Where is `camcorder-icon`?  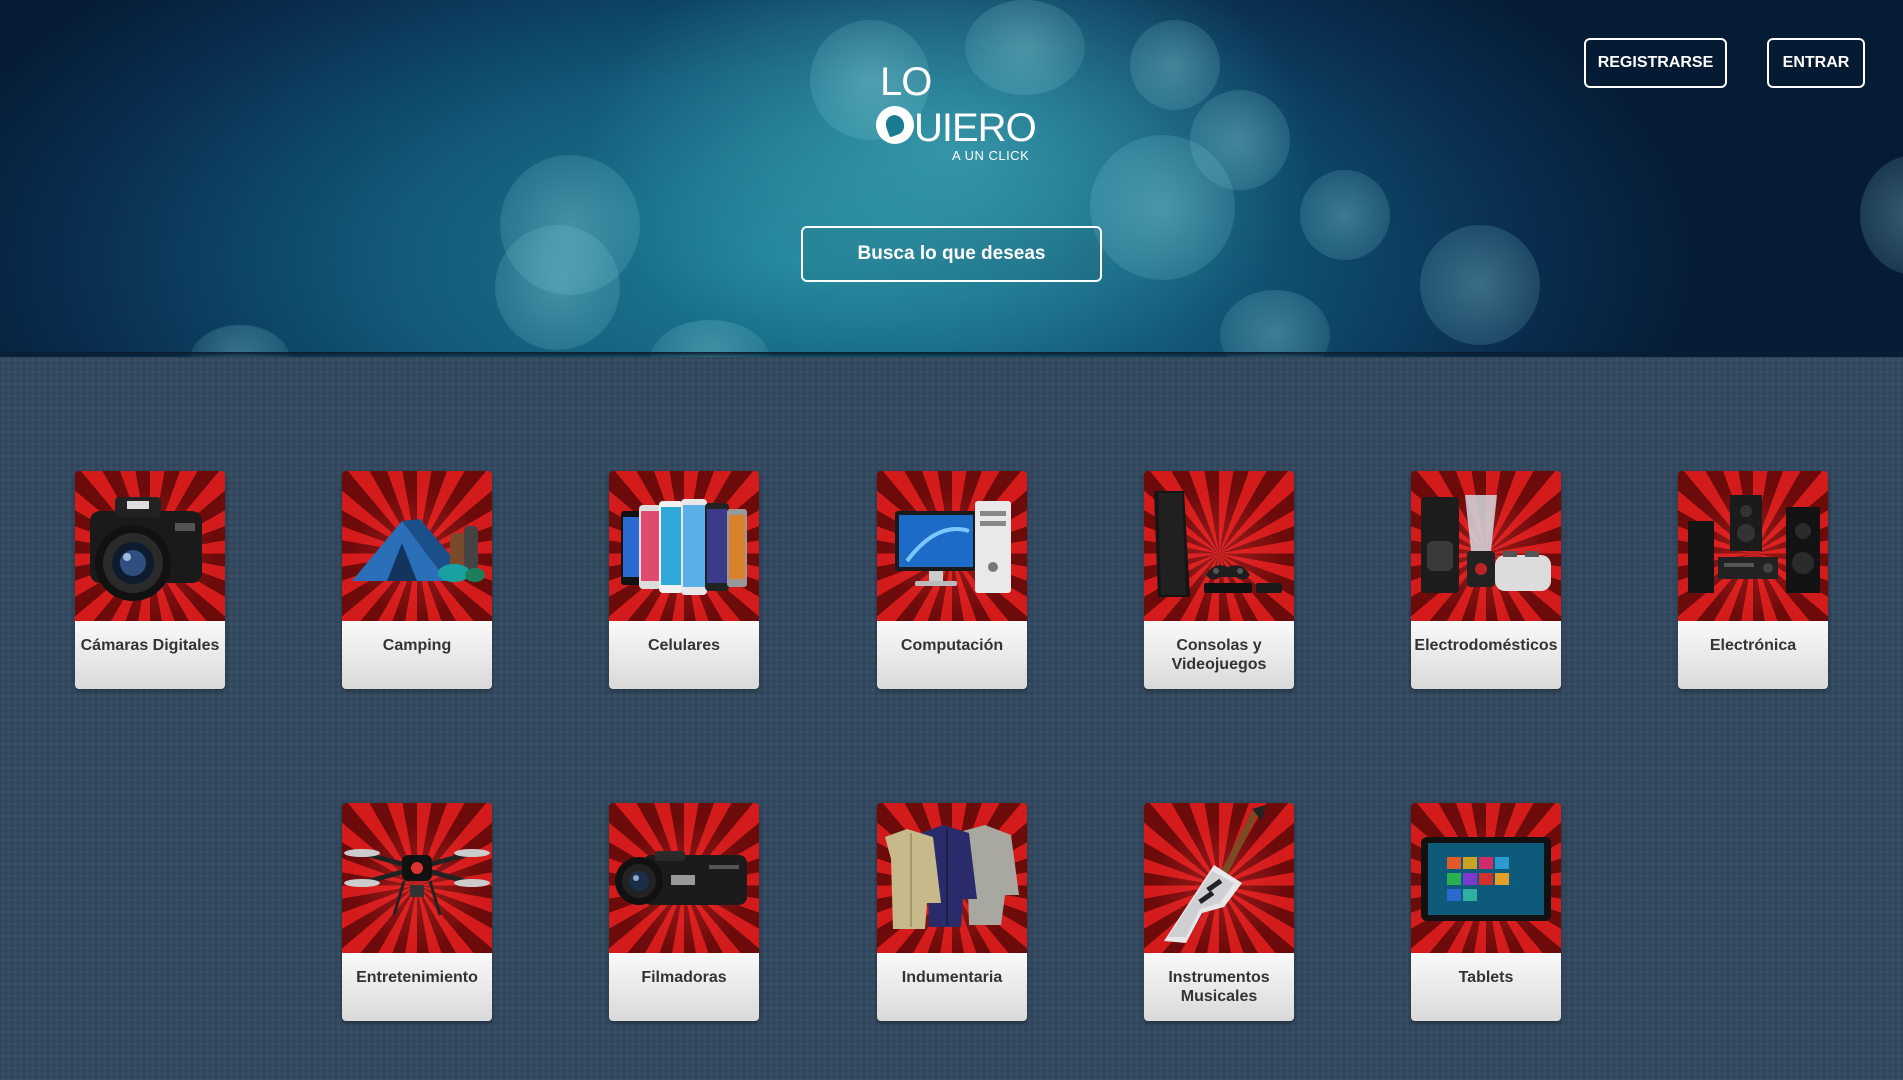 camcorder-icon is located at coordinates (681, 878).